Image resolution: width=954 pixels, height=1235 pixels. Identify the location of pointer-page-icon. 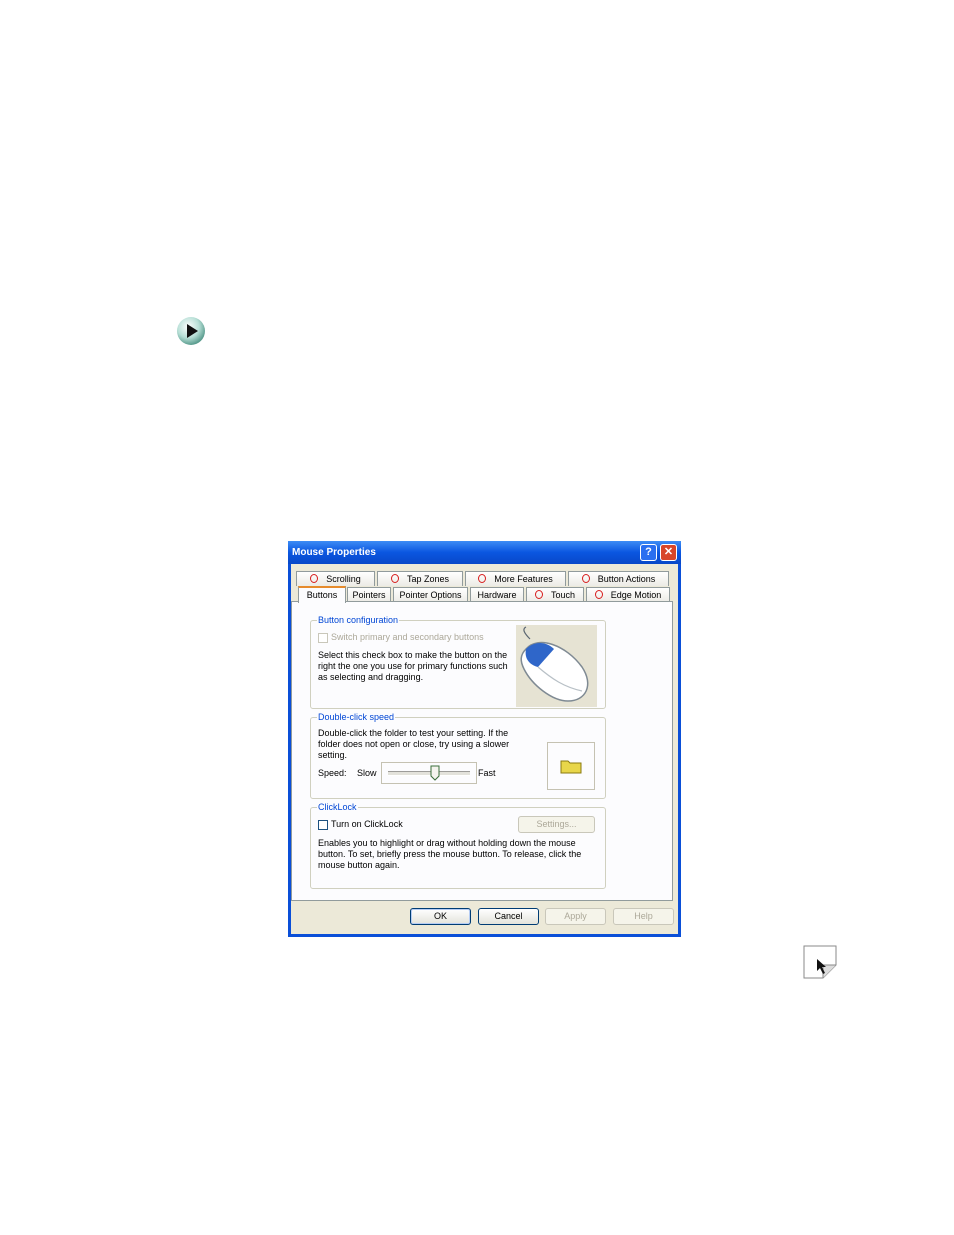
(820, 962).